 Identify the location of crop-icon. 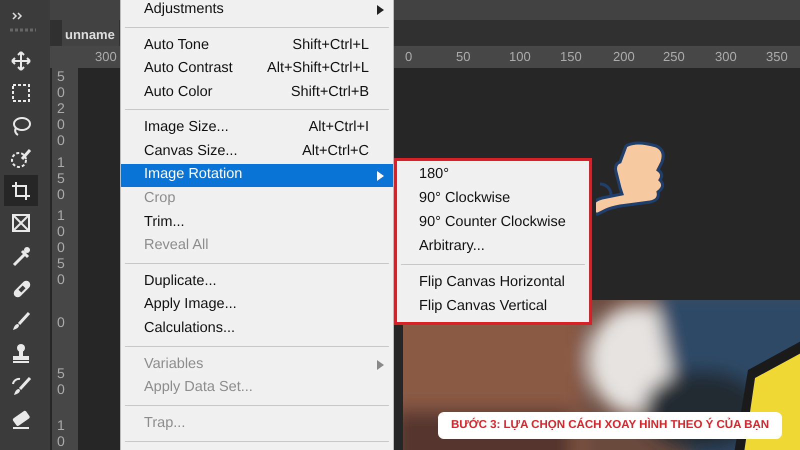
(21, 191).